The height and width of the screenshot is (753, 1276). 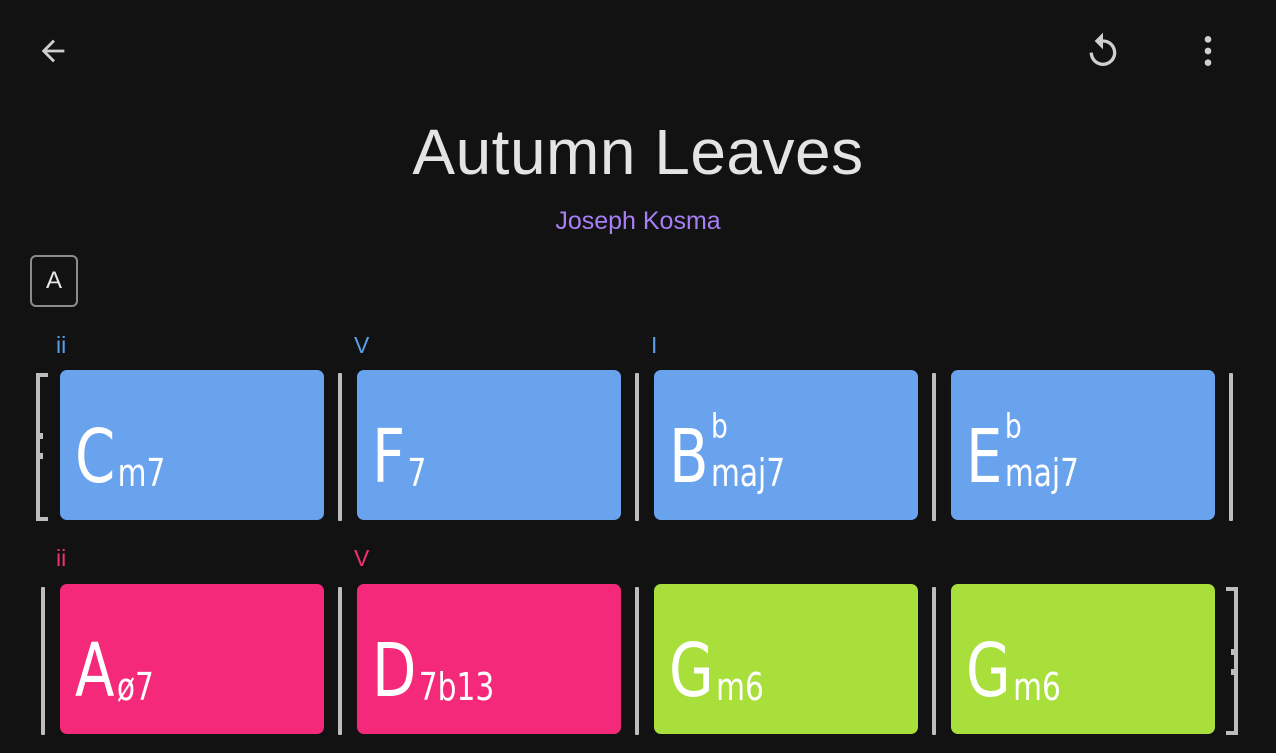 What do you see at coordinates (1083, 445) in the screenshot?
I see `chord-card: Eb maj7` at bounding box center [1083, 445].